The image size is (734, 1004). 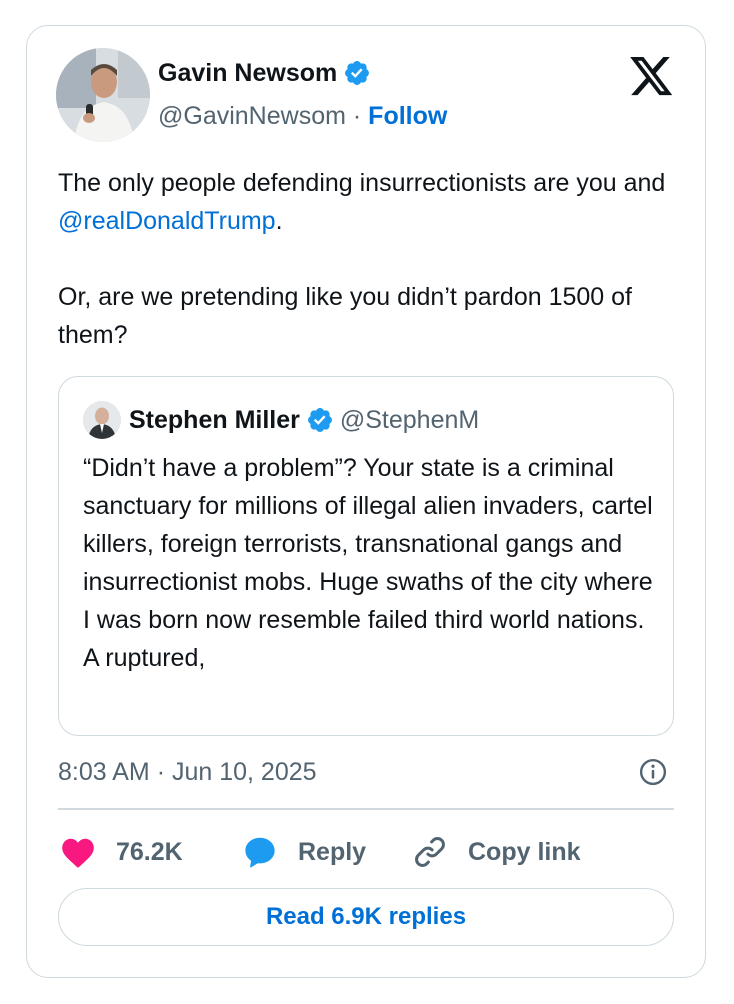 I want to click on mention-link: @realDonaldTrump, so click(x=167, y=221).